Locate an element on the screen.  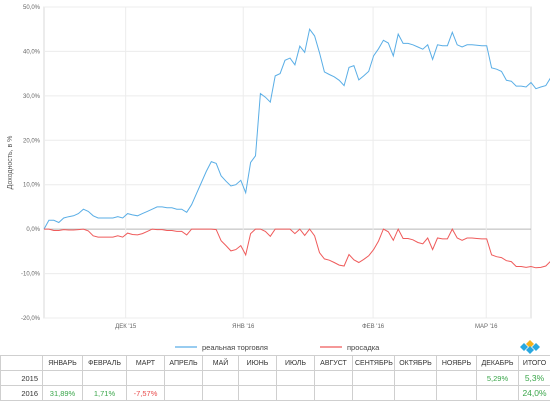
y-tick-label: 10,0% is located at coordinates (32, 186).